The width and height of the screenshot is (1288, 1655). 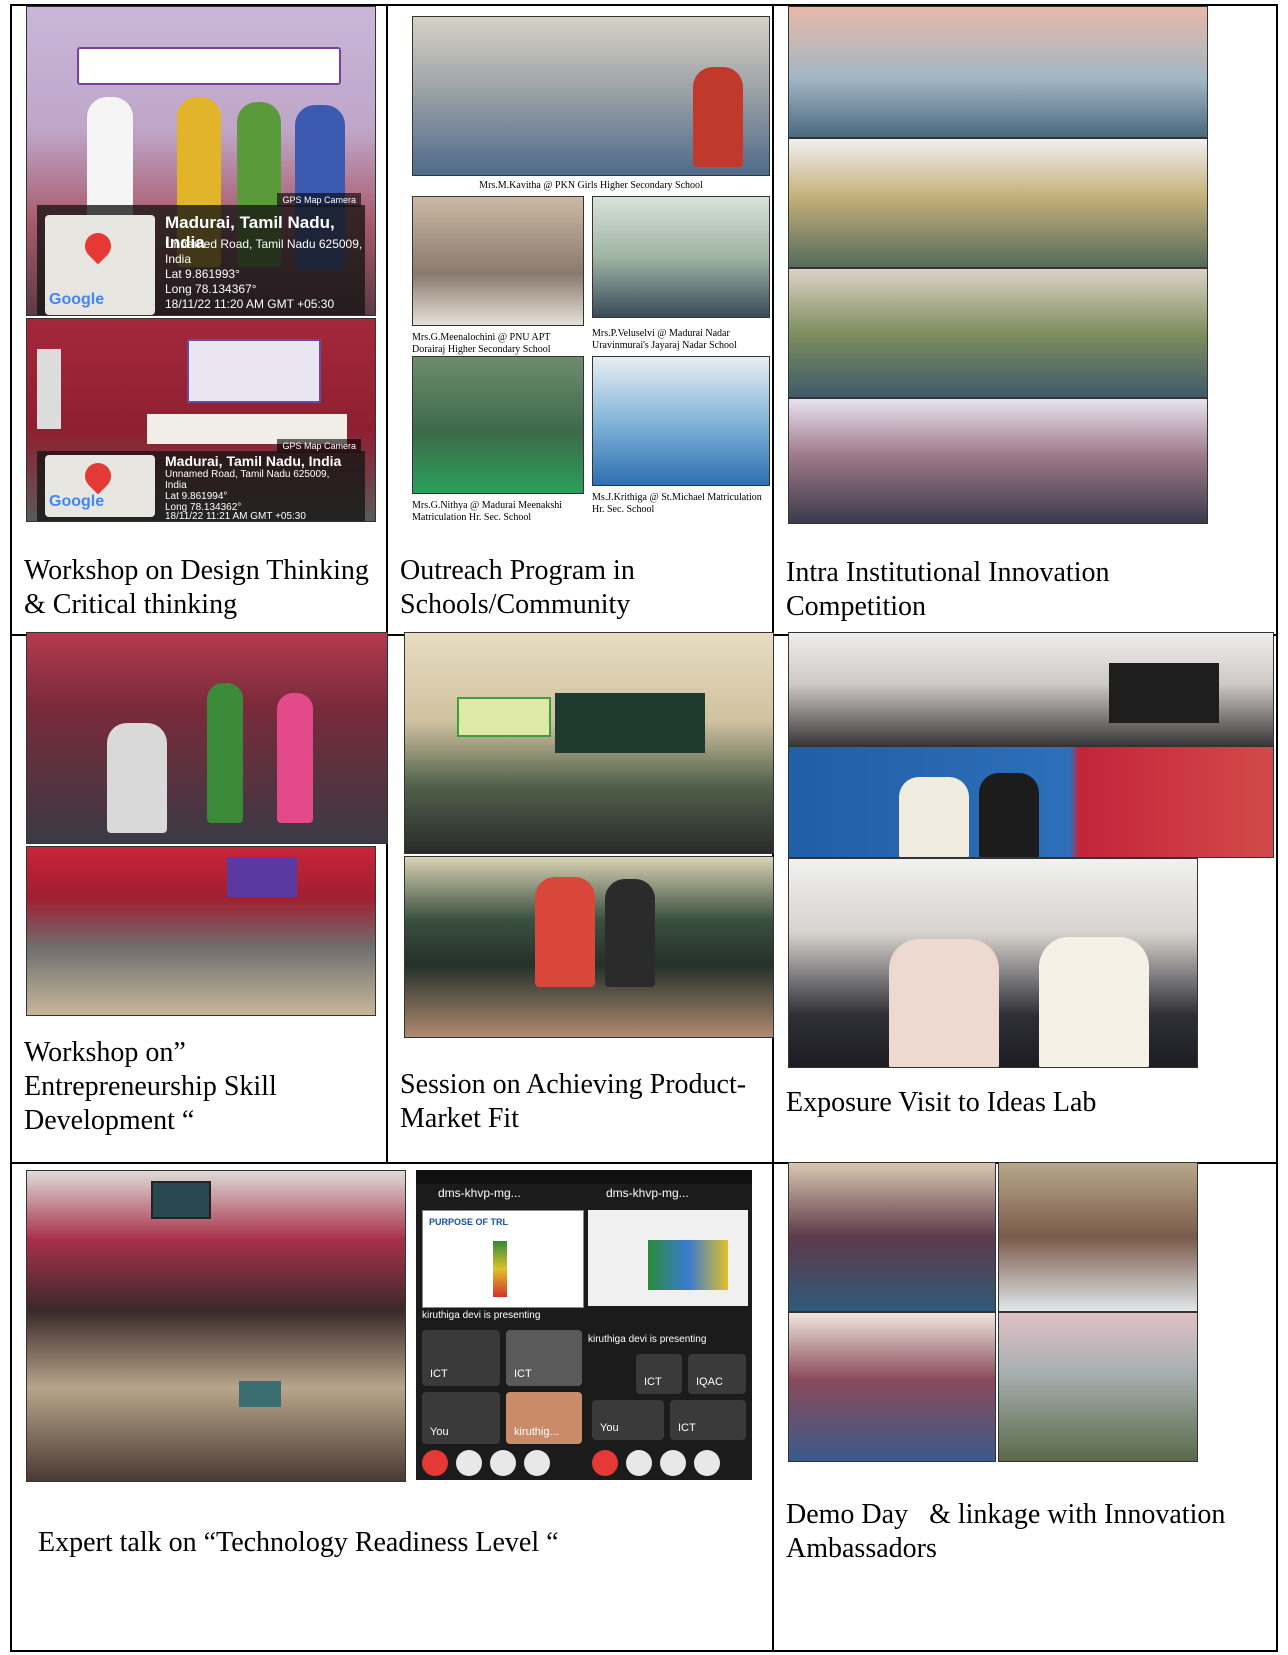 I want to click on column-divider, so click(x=387, y=584).